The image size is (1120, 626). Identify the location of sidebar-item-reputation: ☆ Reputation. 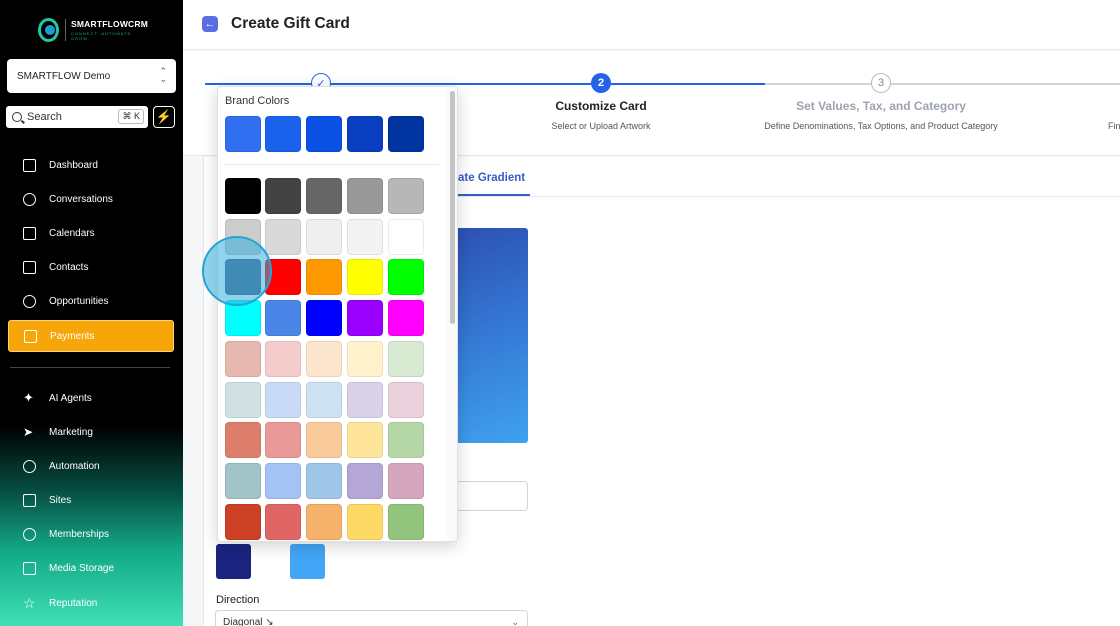
(91, 603).